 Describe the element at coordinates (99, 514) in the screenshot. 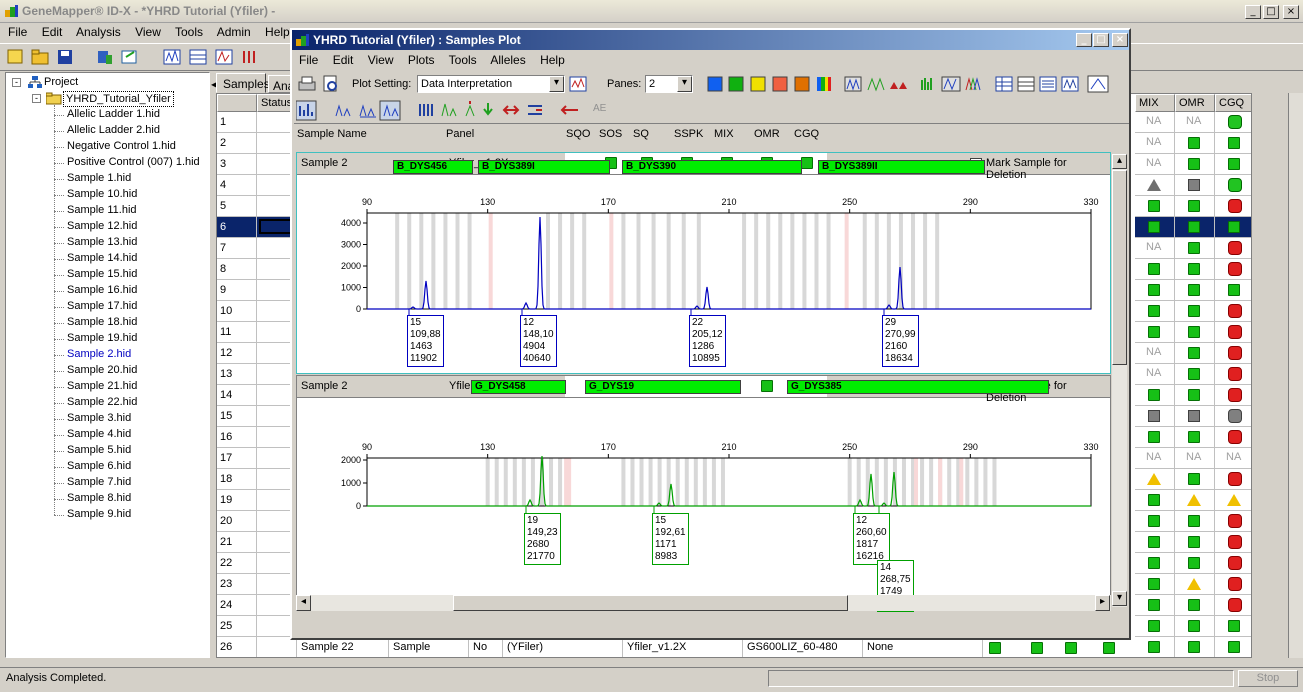

I see `tree-item: Sample 9.hid` at that location.